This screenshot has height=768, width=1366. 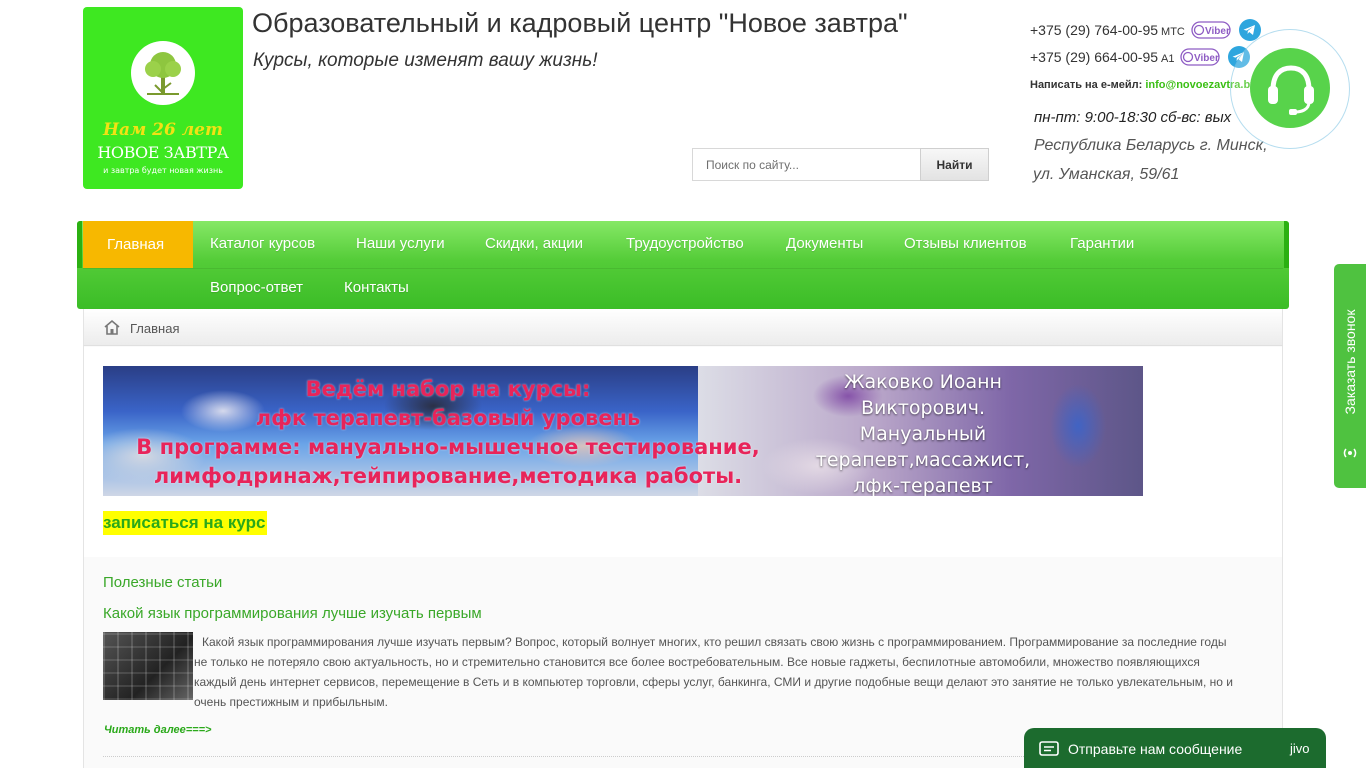 I want to click on logo-tagline: и завтра будет новая жизнь, so click(x=163, y=170).